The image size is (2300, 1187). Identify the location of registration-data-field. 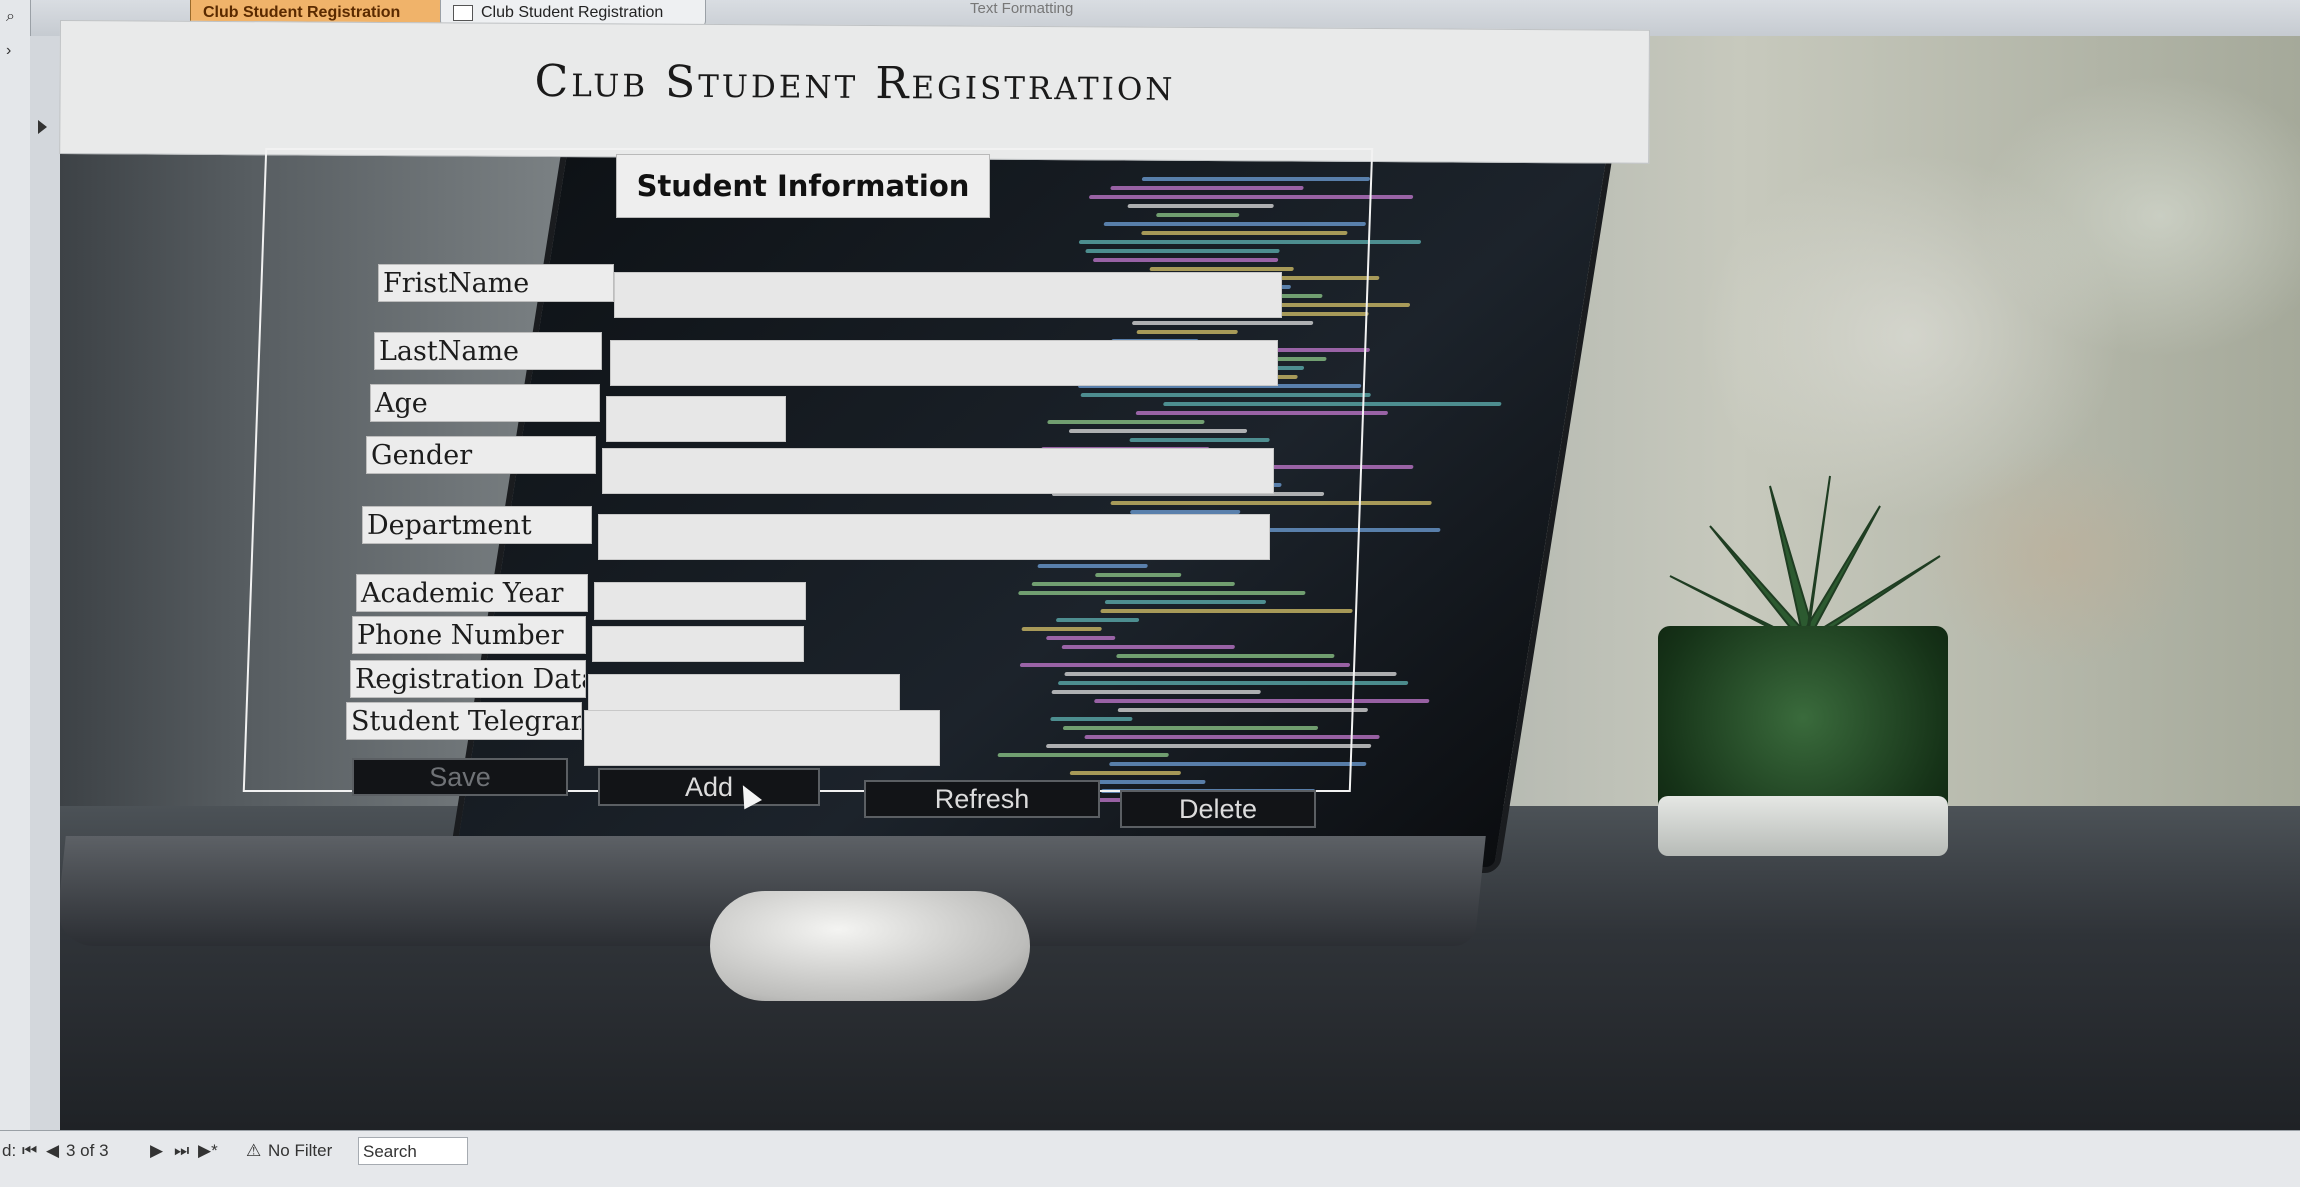
(744, 693).